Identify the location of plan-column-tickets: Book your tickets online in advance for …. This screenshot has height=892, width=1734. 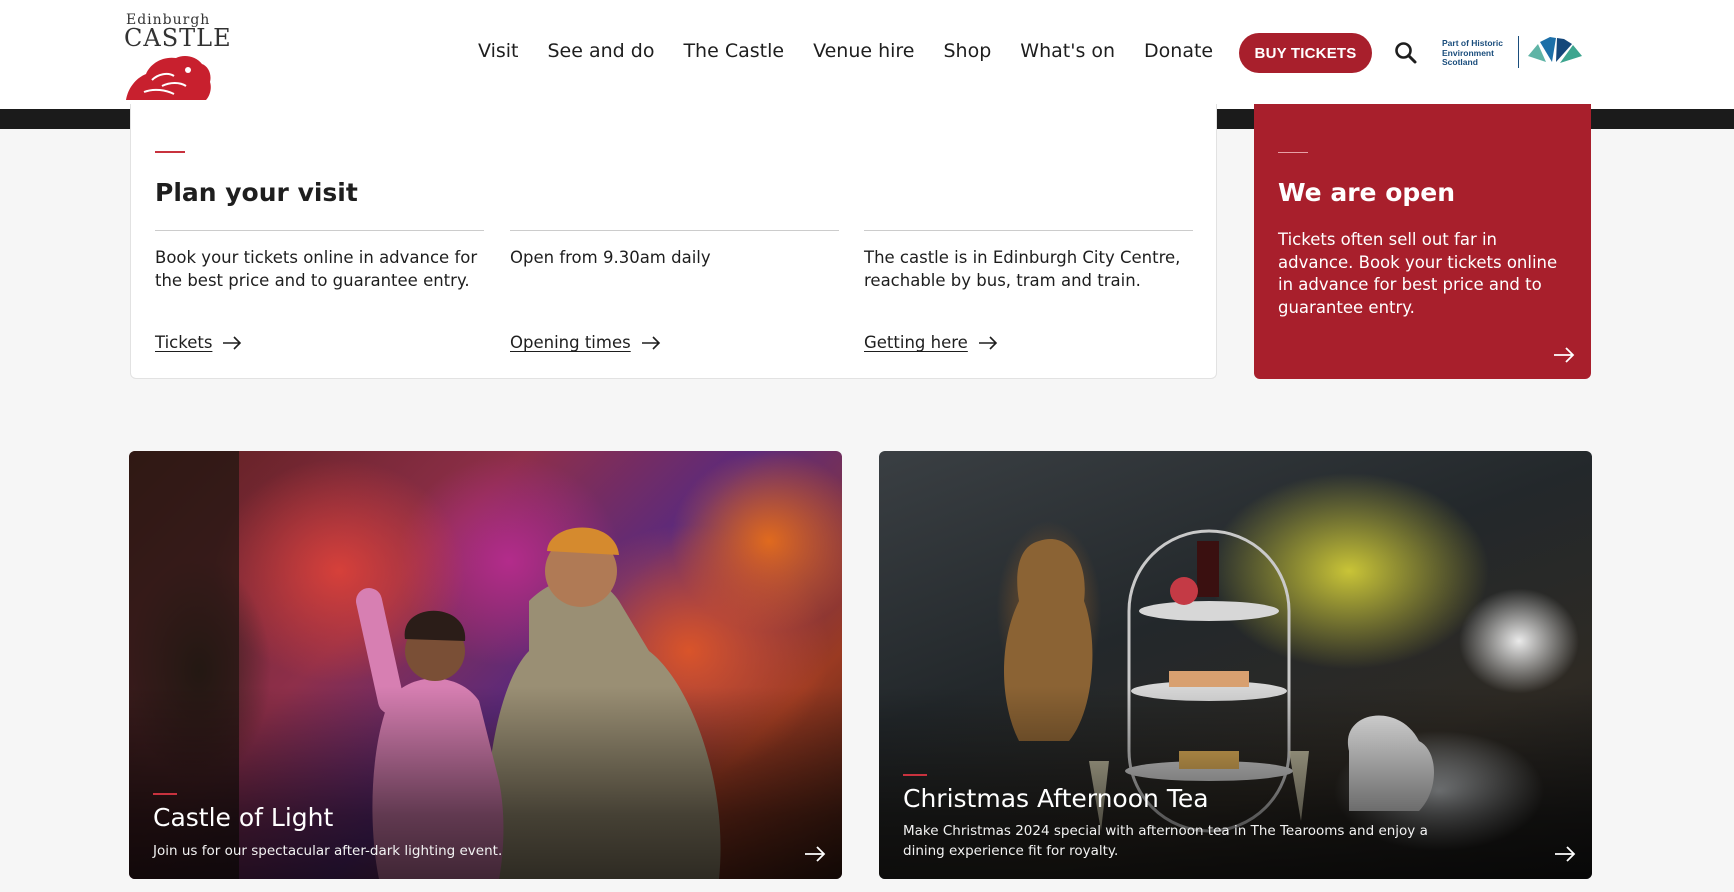
(319, 291).